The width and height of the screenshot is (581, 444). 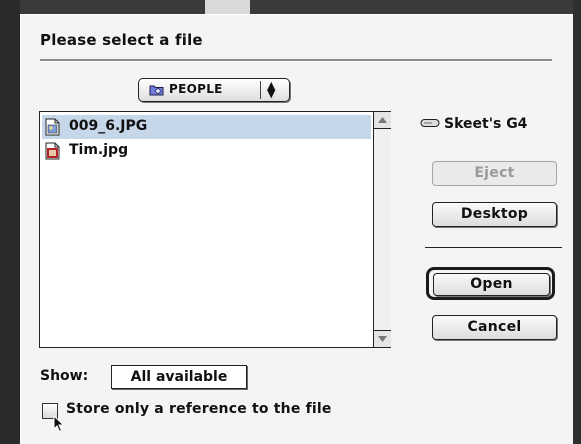 What do you see at coordinates (64, 376) in the screenshot?
I see `show-label: Show:` at bounding box center [64, 376].